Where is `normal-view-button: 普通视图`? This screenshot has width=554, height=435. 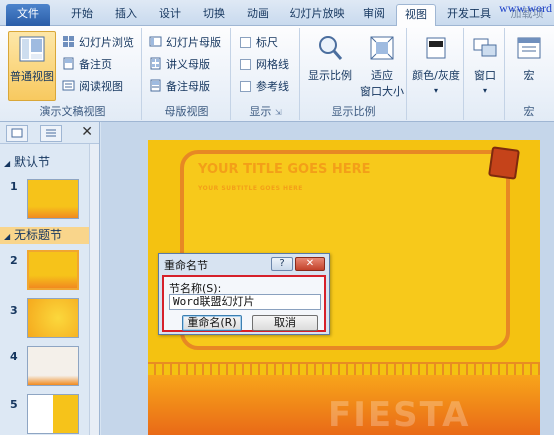
normal-view-button: 普通视图 is located at coordinates (32, 66).